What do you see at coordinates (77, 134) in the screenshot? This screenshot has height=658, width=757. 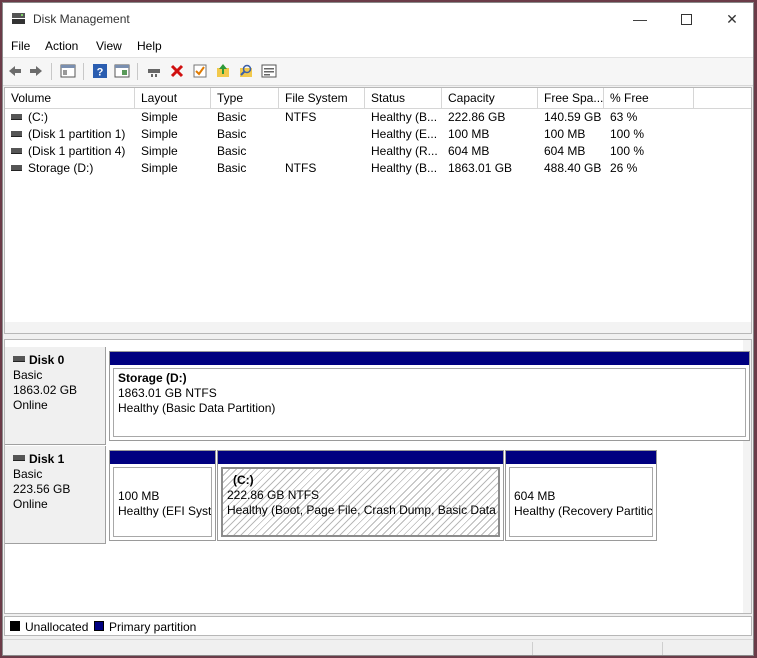 I see `volume-name: (Disk 1 partition 1)` at bounding box center [77, 134].